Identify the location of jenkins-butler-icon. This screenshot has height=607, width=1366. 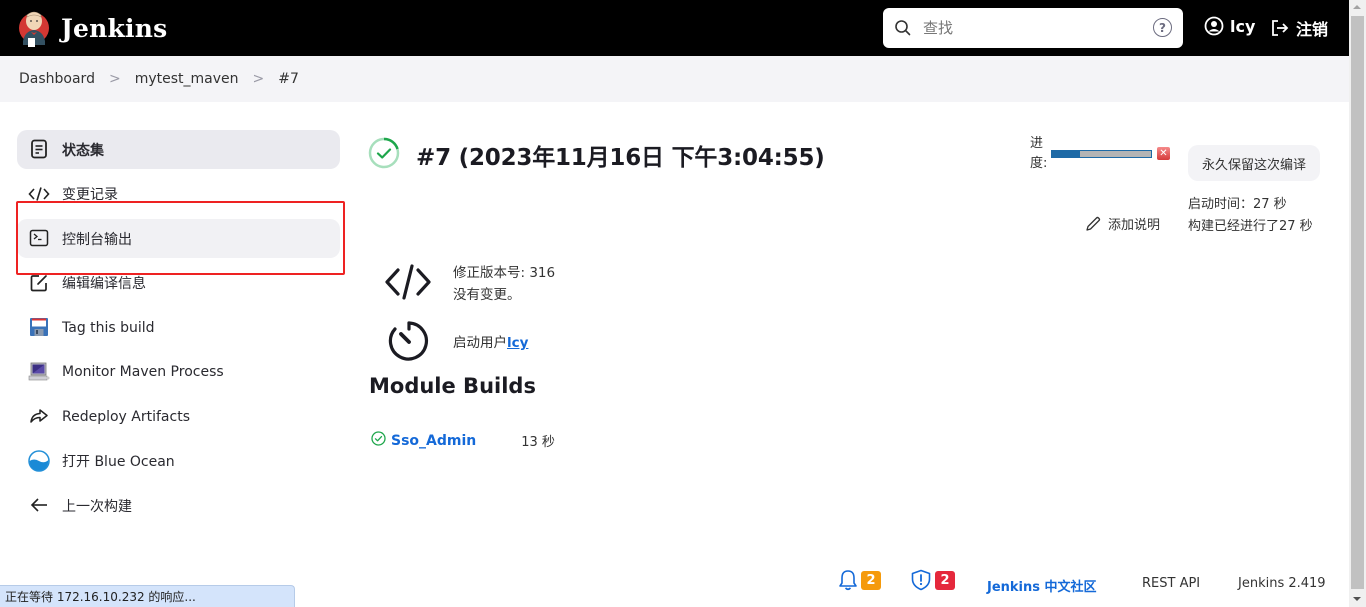
(34, 28).